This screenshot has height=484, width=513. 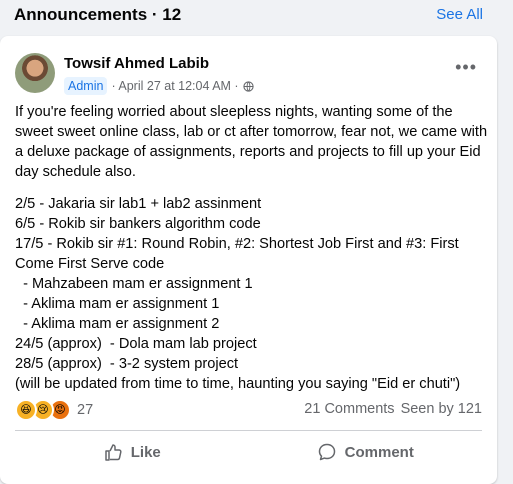 I want to click on scrollbar, so click(x=508, y=242).